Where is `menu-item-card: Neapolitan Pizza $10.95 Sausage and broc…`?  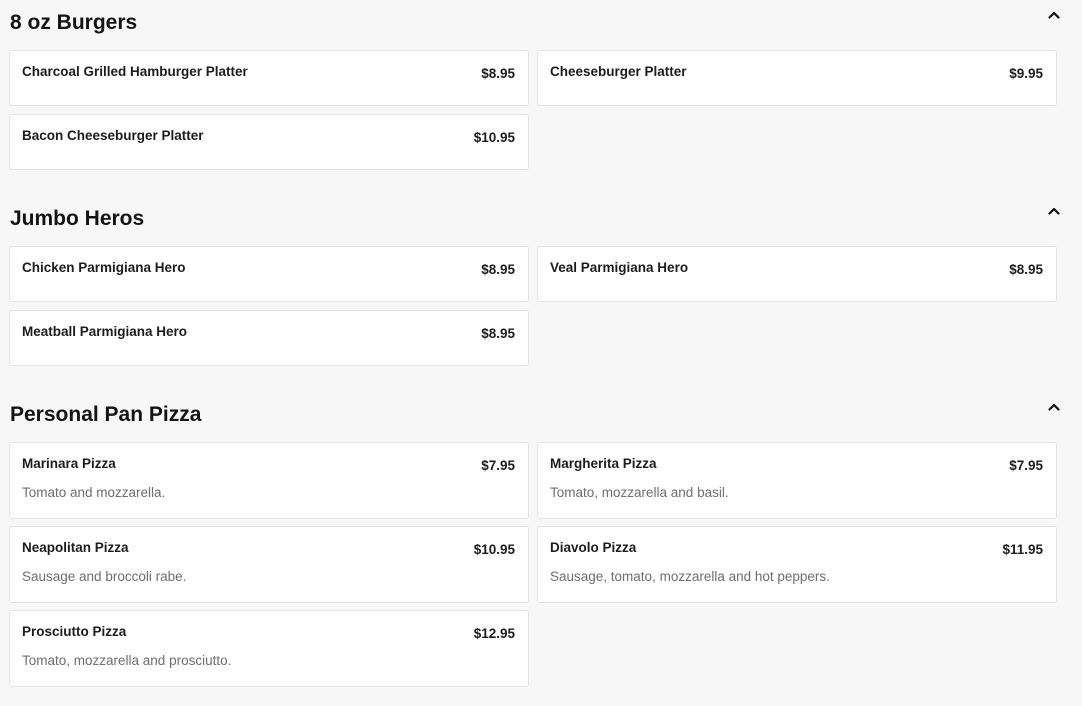
menu-item-card: Neapolitan Pizza $10.95 Sausage and broc… is located at coordinates (269, 564).